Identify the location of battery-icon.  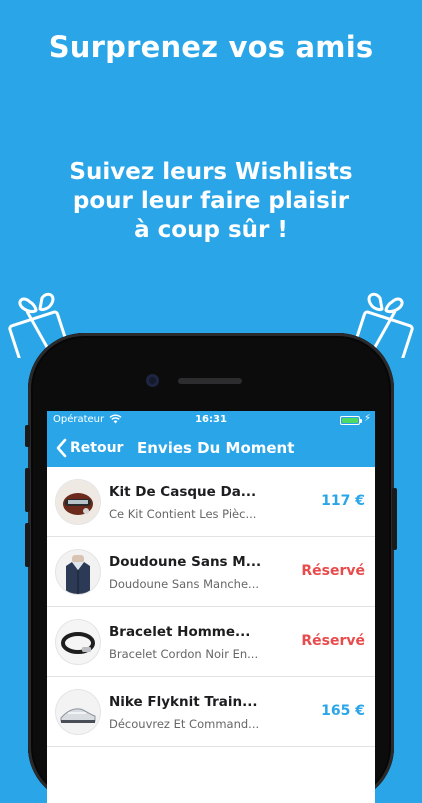
(350, 420).